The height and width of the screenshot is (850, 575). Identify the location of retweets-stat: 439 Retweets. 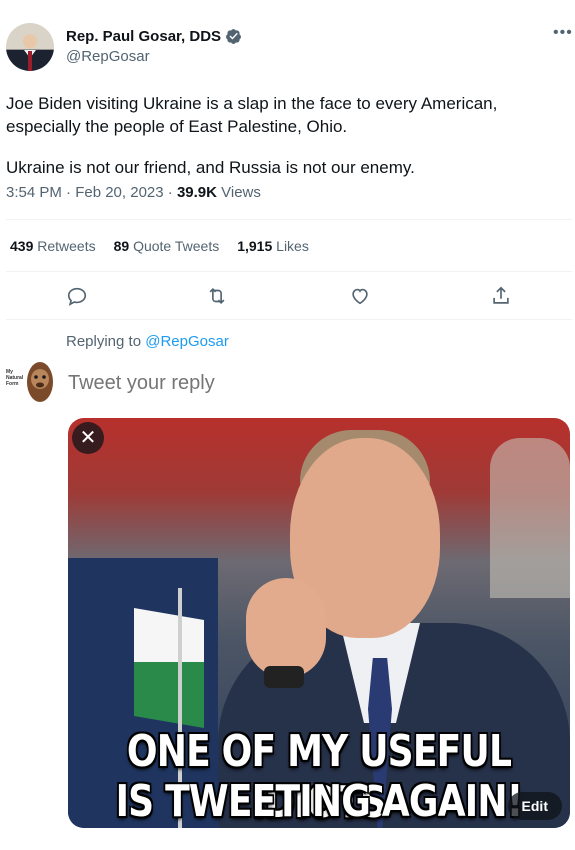
(53, 246).